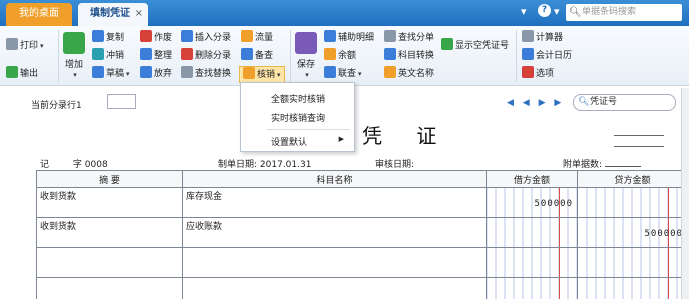 This screenshot has height=299, width=689. I want to click on calendar-icon, so click(528, 54).